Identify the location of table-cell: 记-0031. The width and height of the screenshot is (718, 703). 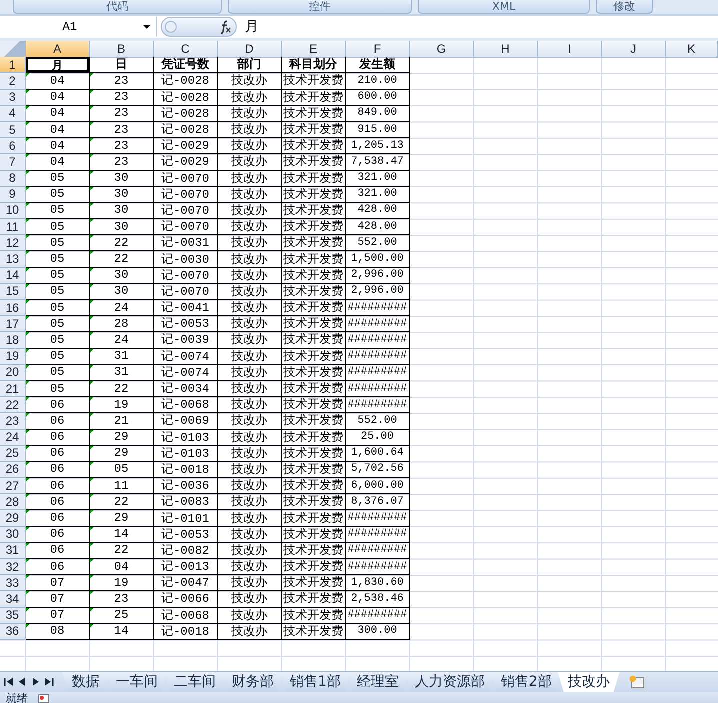
(186, 243).